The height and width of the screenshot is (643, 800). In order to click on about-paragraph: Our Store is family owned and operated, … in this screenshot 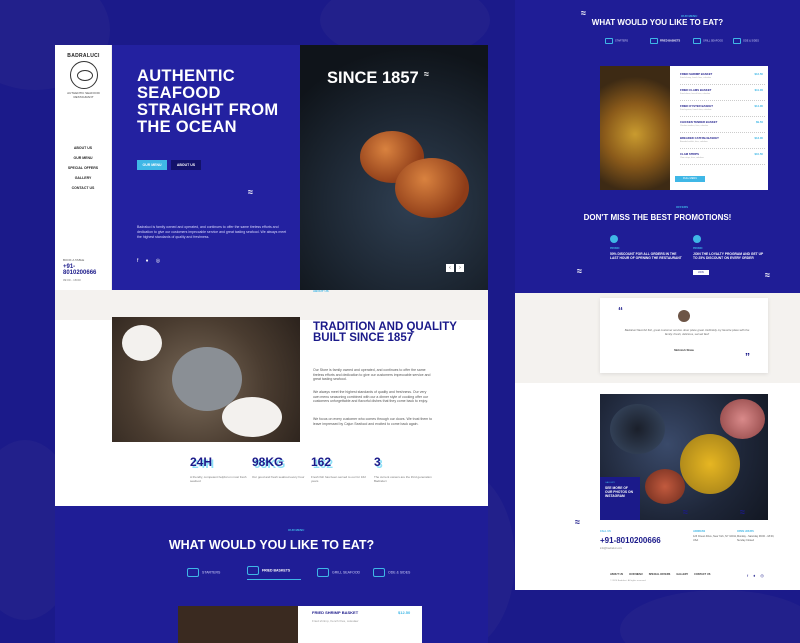, I will do `click(372, 374)`.